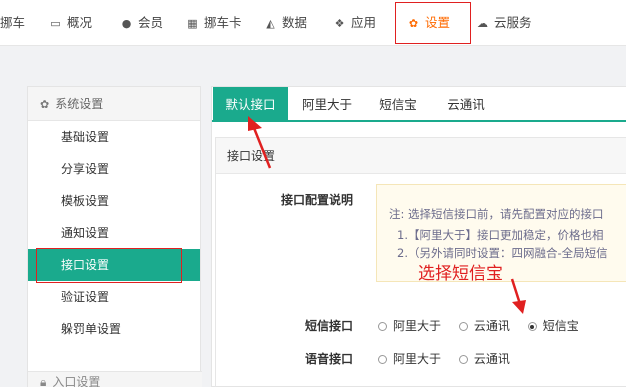 This screenshot has width=626, height=387. What do you see at coordinates (519, 307) in the screenshot?
I see `arrow-head-duanxinbao` at bounding box center [519, 307].